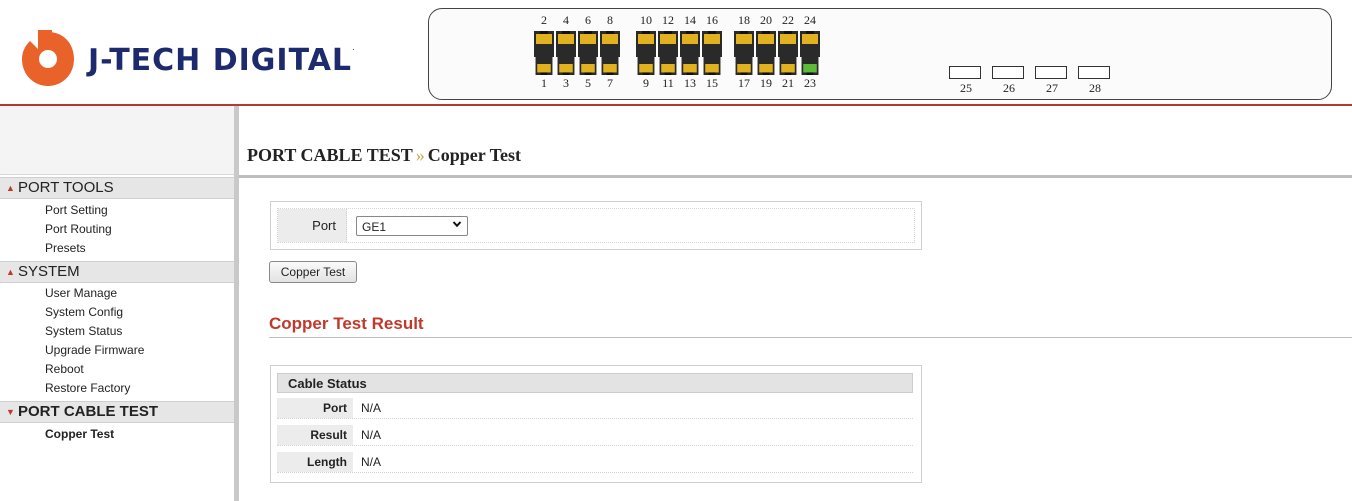 The height and width of the screenshot is (501, 1352). What do you see at coordinates (668, 83) in the screenshot?
I see `port-number-label: 11` at bounding box center [668, 83].